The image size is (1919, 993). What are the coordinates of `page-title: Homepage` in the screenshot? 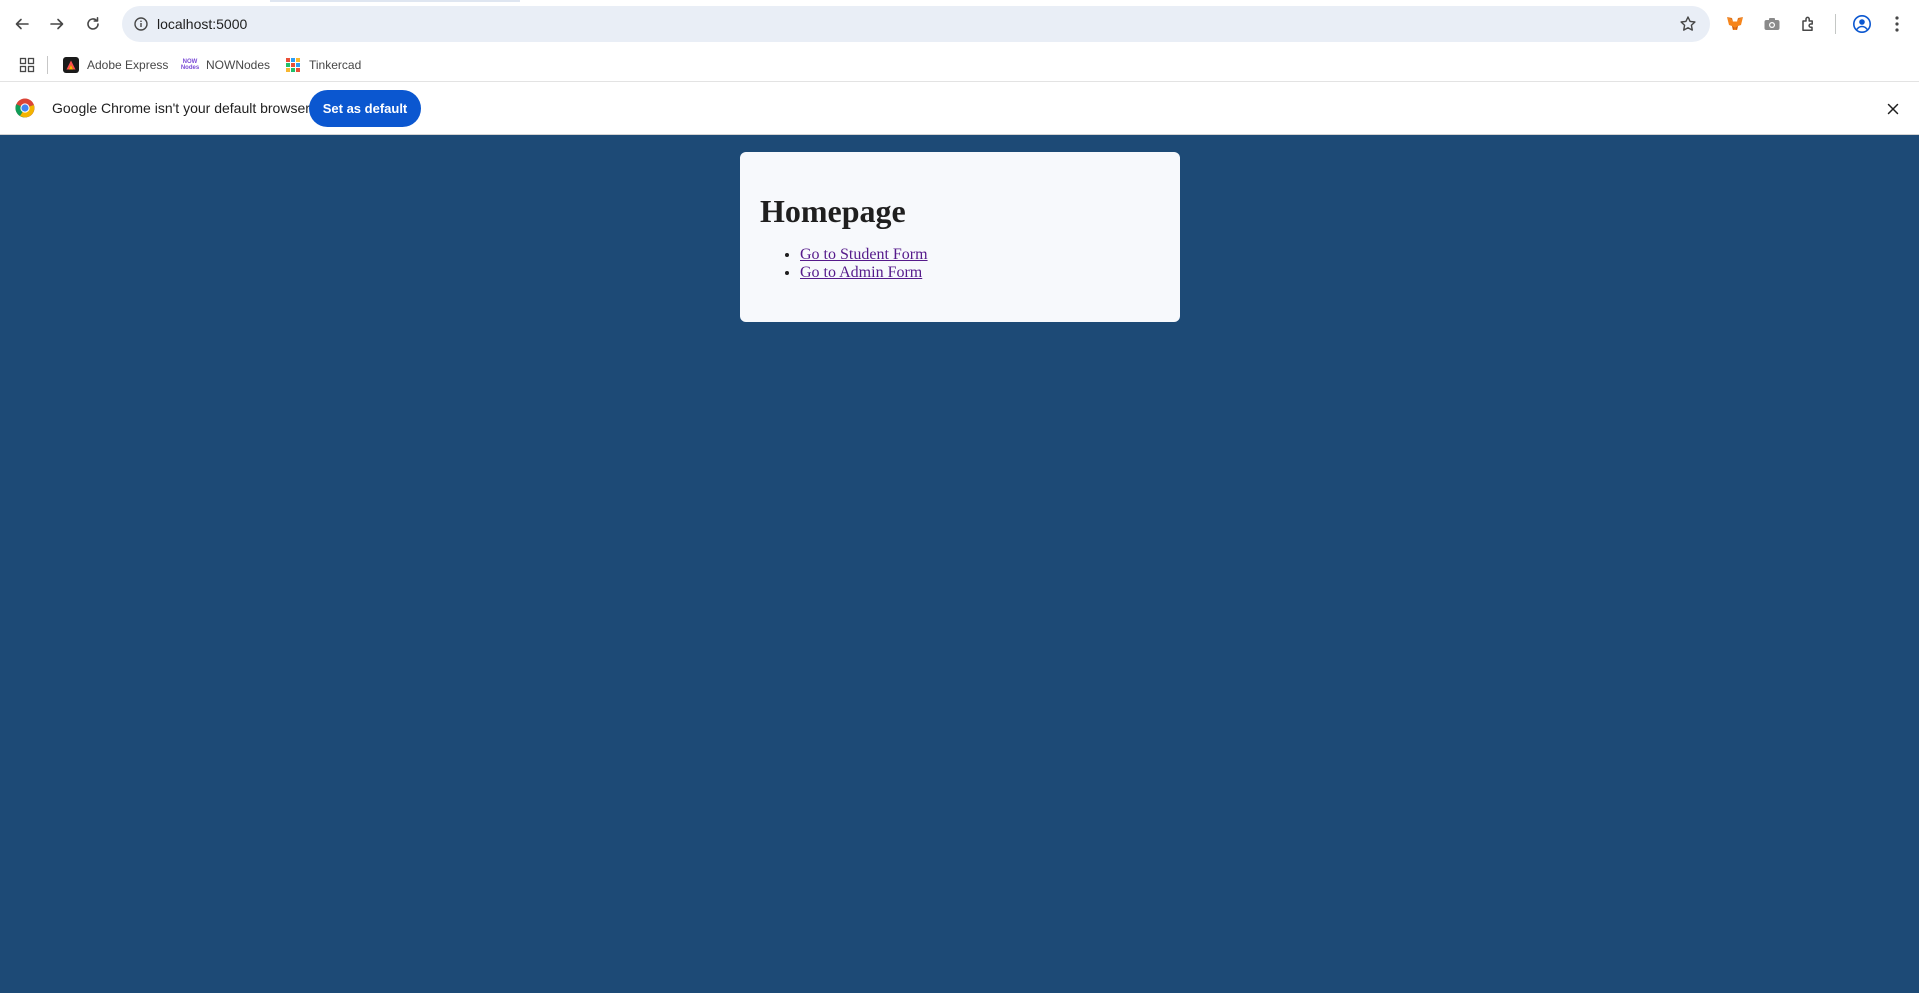 It's located at (833, 211).